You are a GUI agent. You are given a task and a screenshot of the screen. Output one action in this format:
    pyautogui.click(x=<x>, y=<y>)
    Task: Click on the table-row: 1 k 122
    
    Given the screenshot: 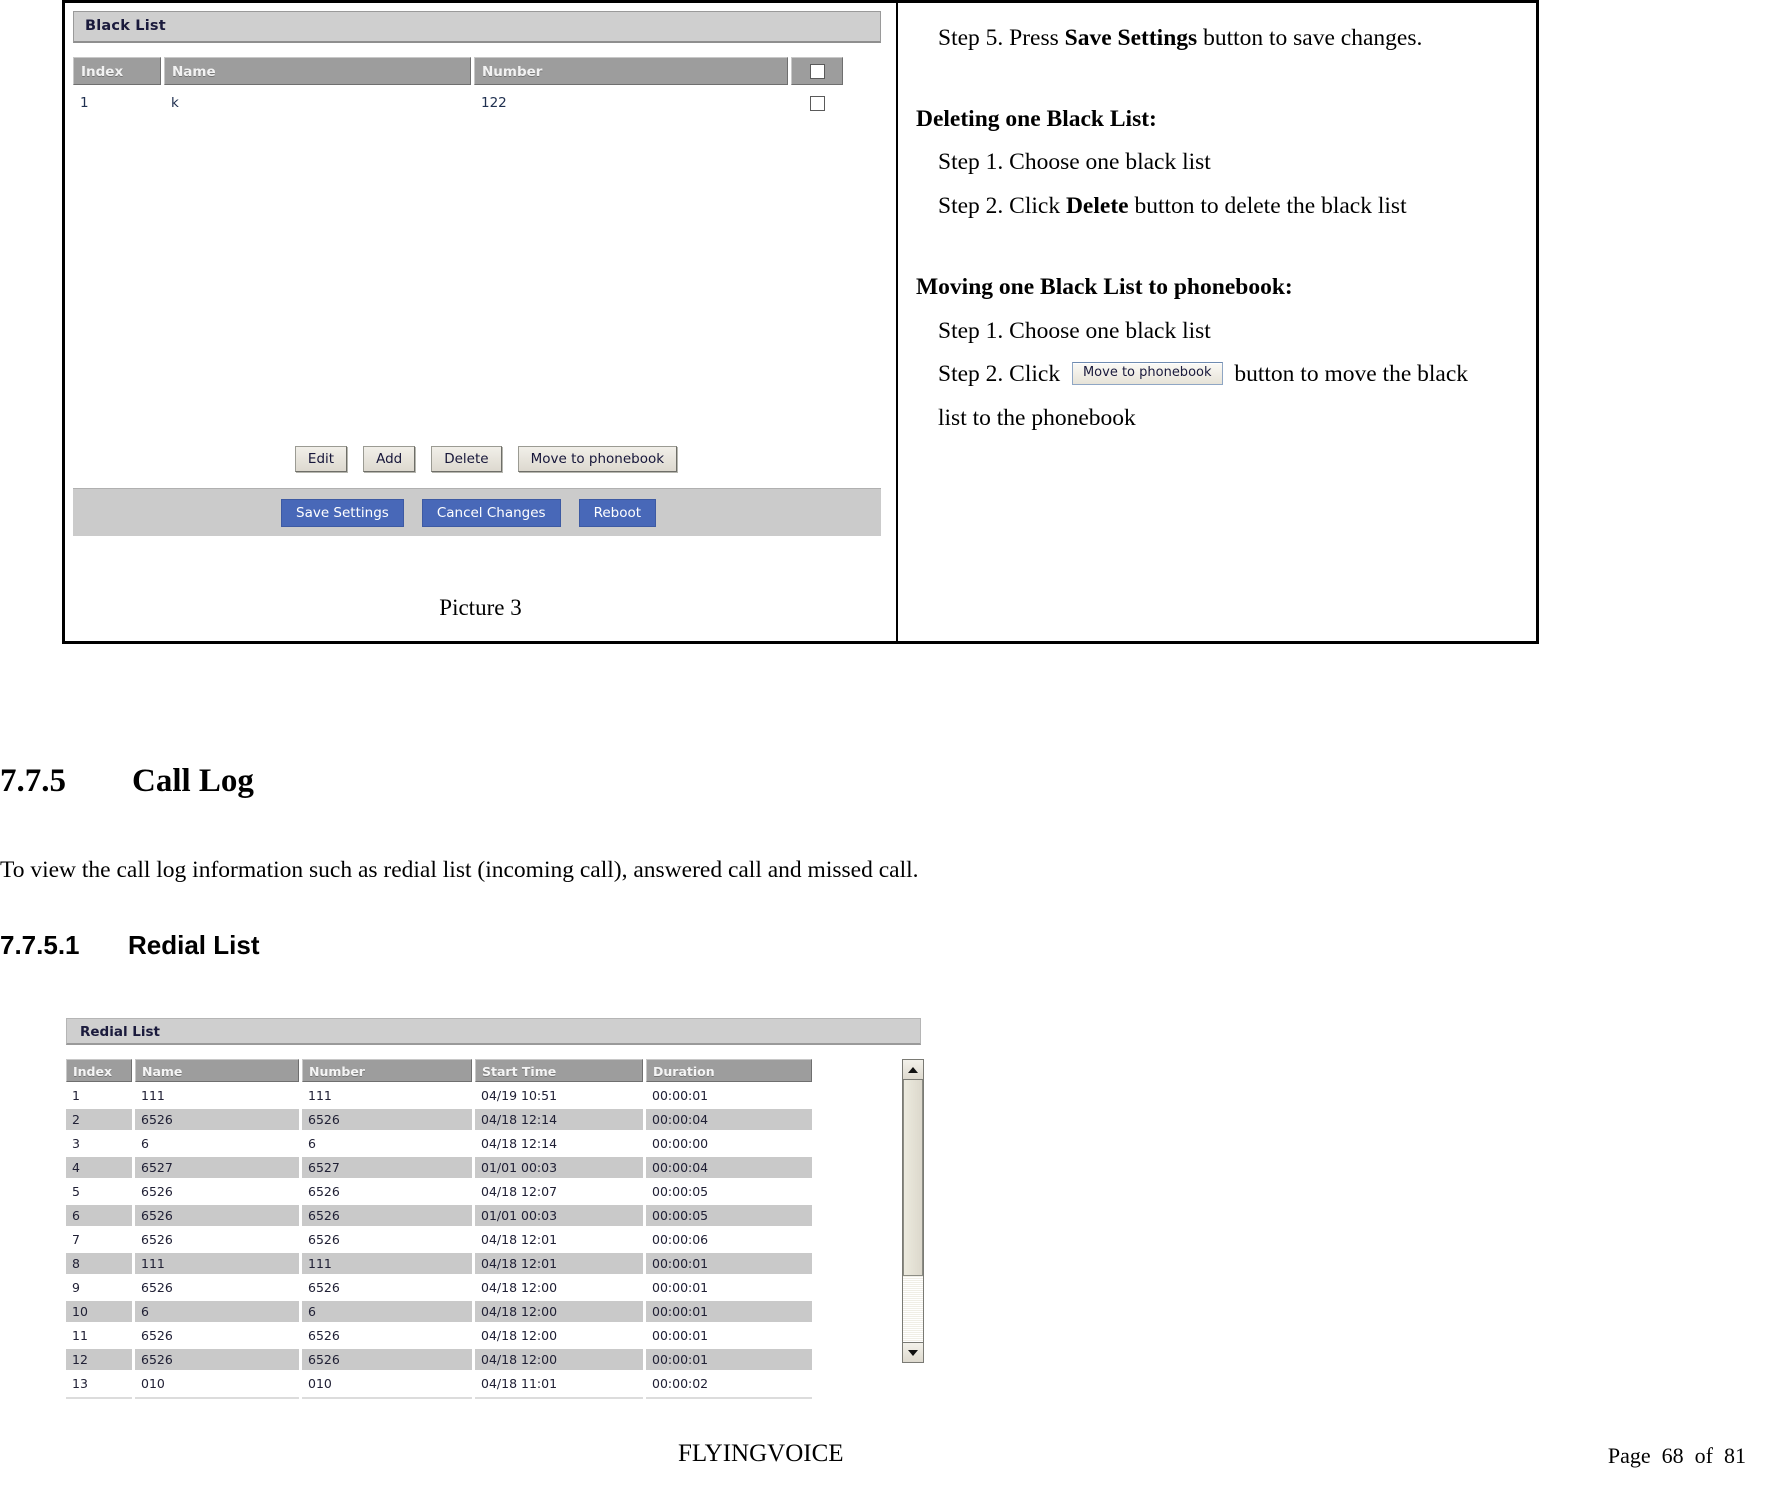 What is the action you would take?
    pyautogui.click(x=477, y=103)
    